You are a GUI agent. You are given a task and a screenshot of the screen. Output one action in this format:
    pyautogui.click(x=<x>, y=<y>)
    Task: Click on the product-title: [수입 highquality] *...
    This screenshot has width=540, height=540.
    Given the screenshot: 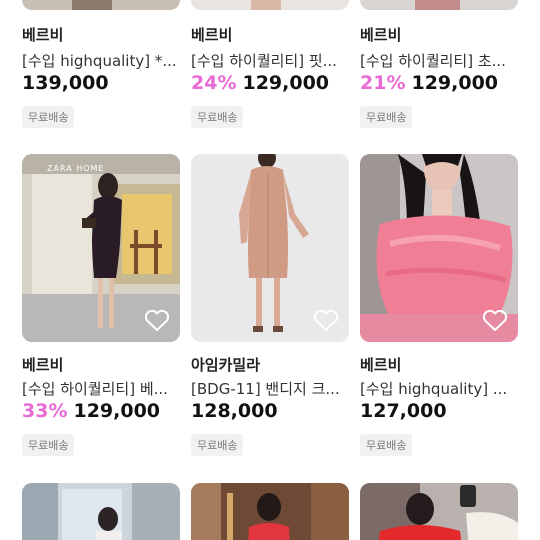 What is the action you would take?
    pyautogui.click(x=101, y=60)
    